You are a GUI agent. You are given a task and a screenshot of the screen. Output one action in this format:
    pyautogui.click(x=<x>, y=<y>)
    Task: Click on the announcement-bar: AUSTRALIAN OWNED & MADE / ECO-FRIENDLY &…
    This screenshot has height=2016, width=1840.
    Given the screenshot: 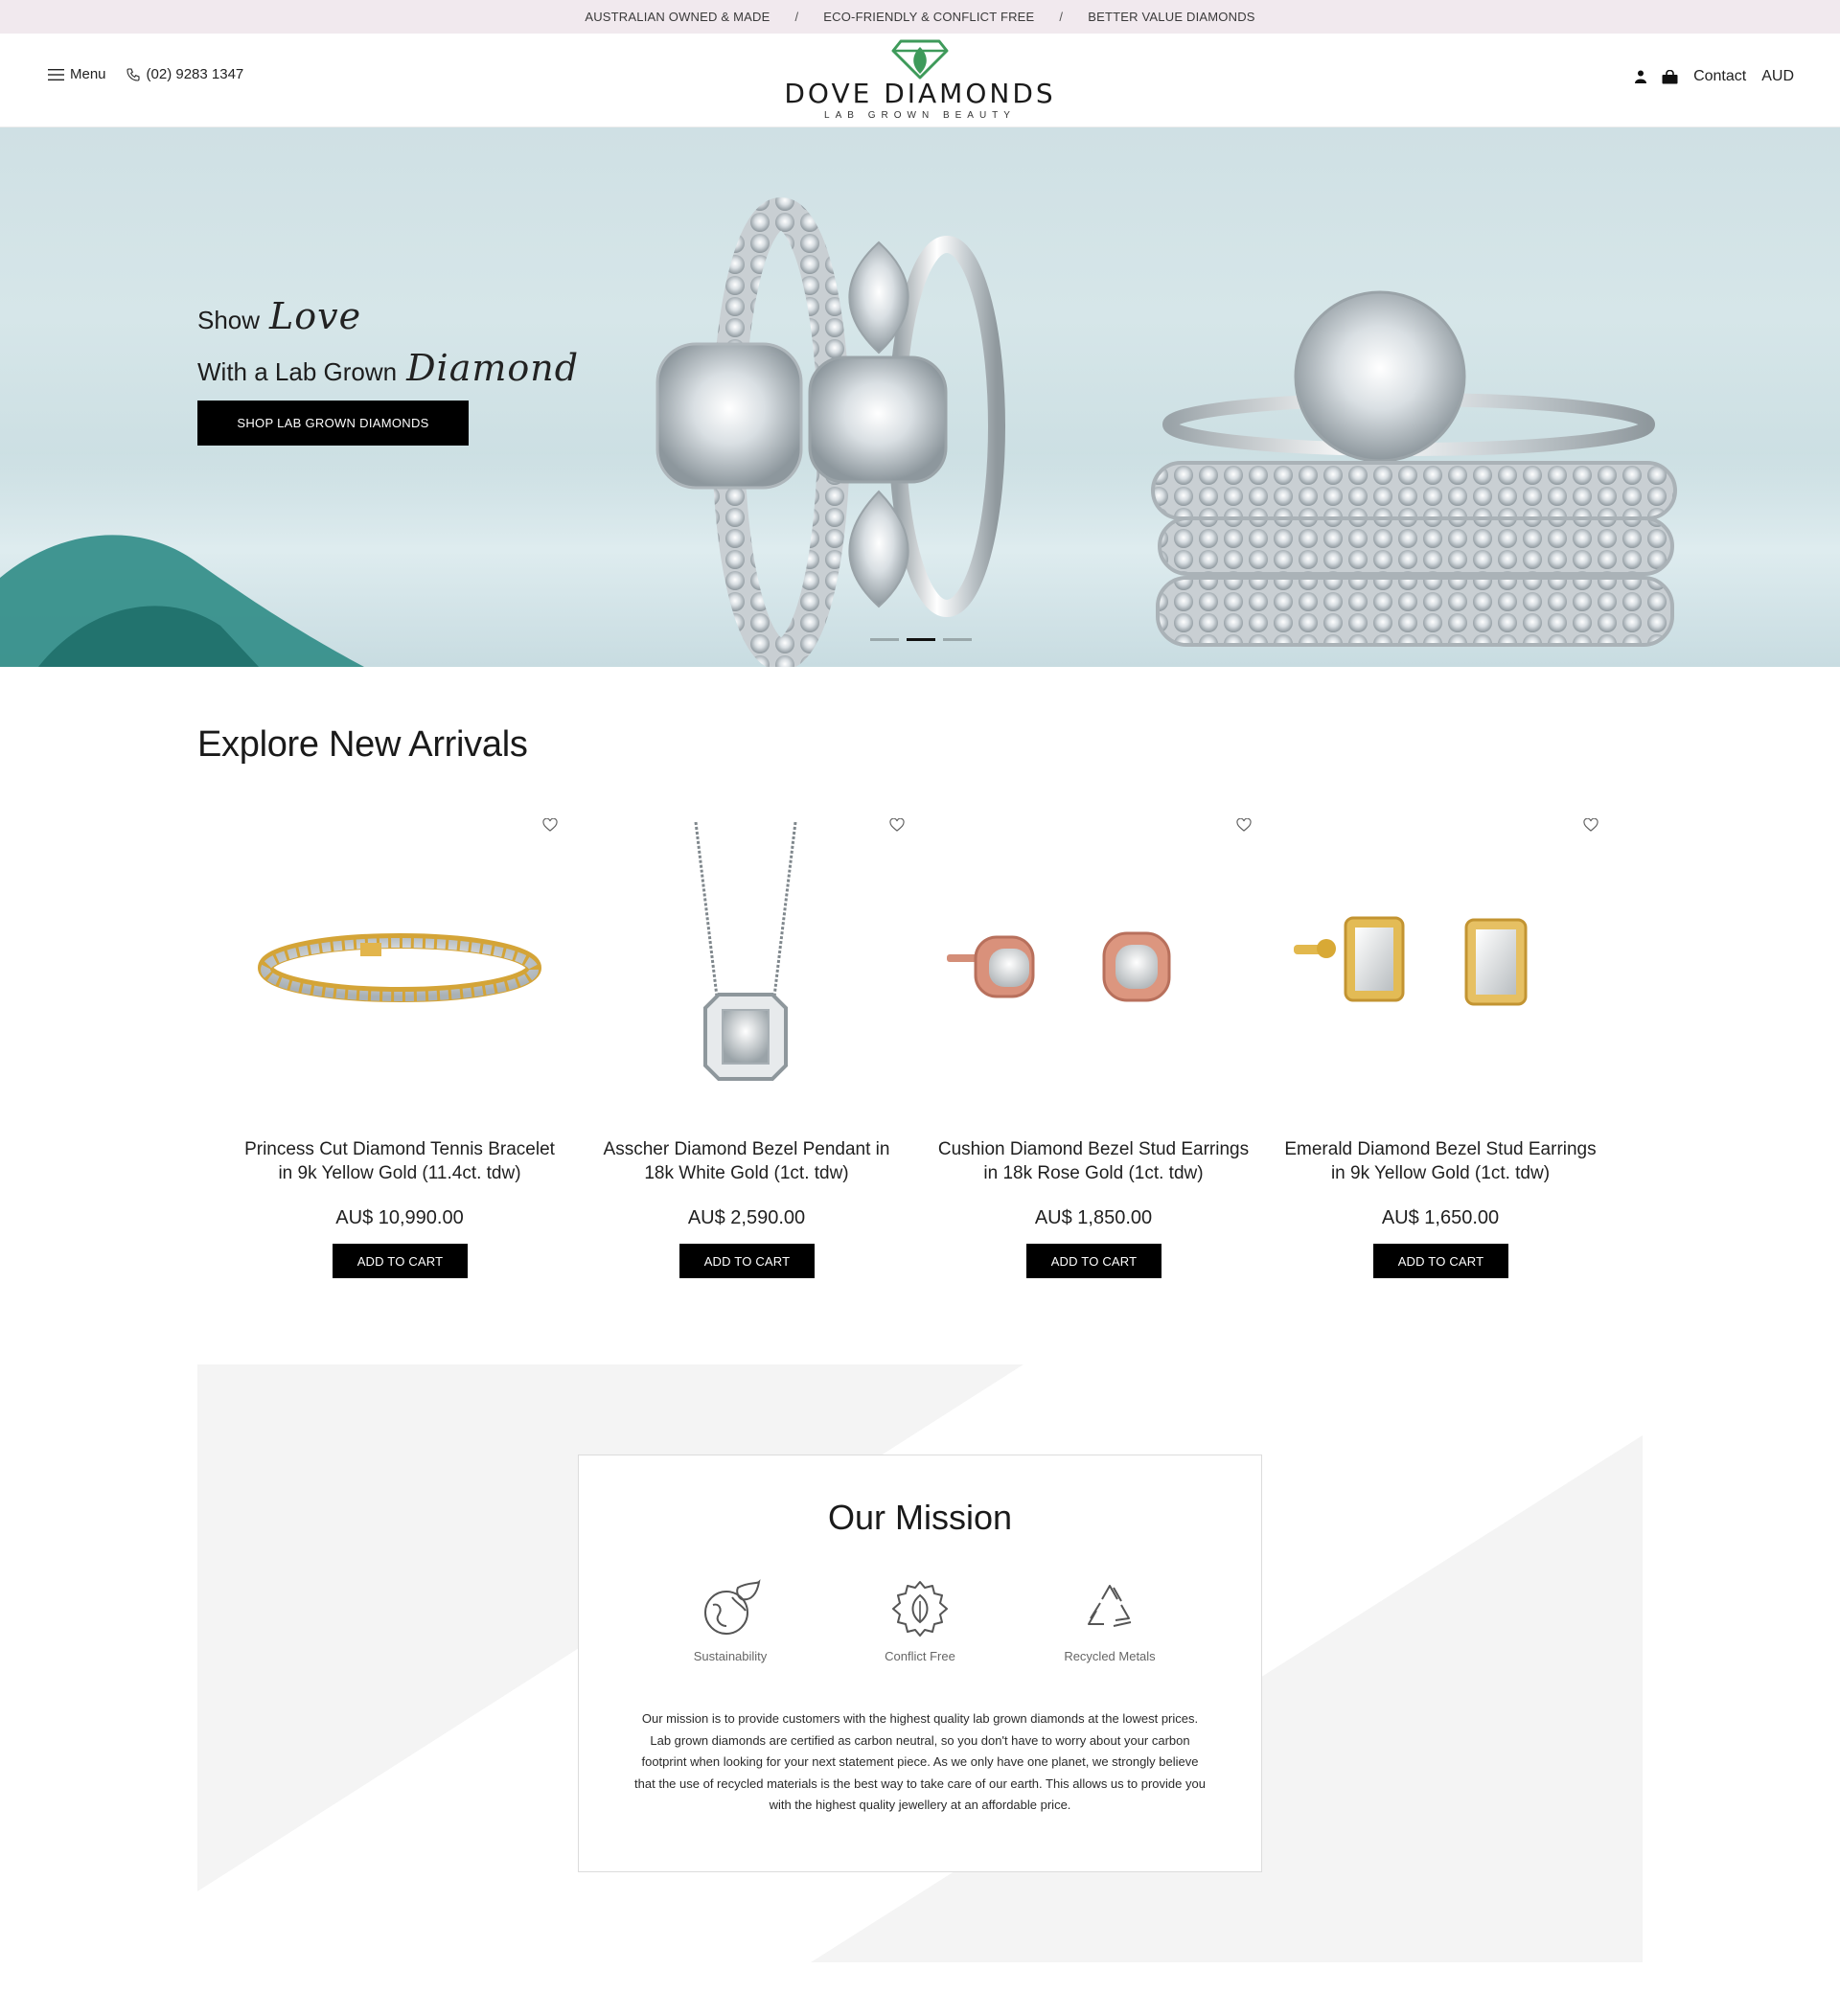 What is the action you would take?
    pyautogui.click(x=920, y=17)
    